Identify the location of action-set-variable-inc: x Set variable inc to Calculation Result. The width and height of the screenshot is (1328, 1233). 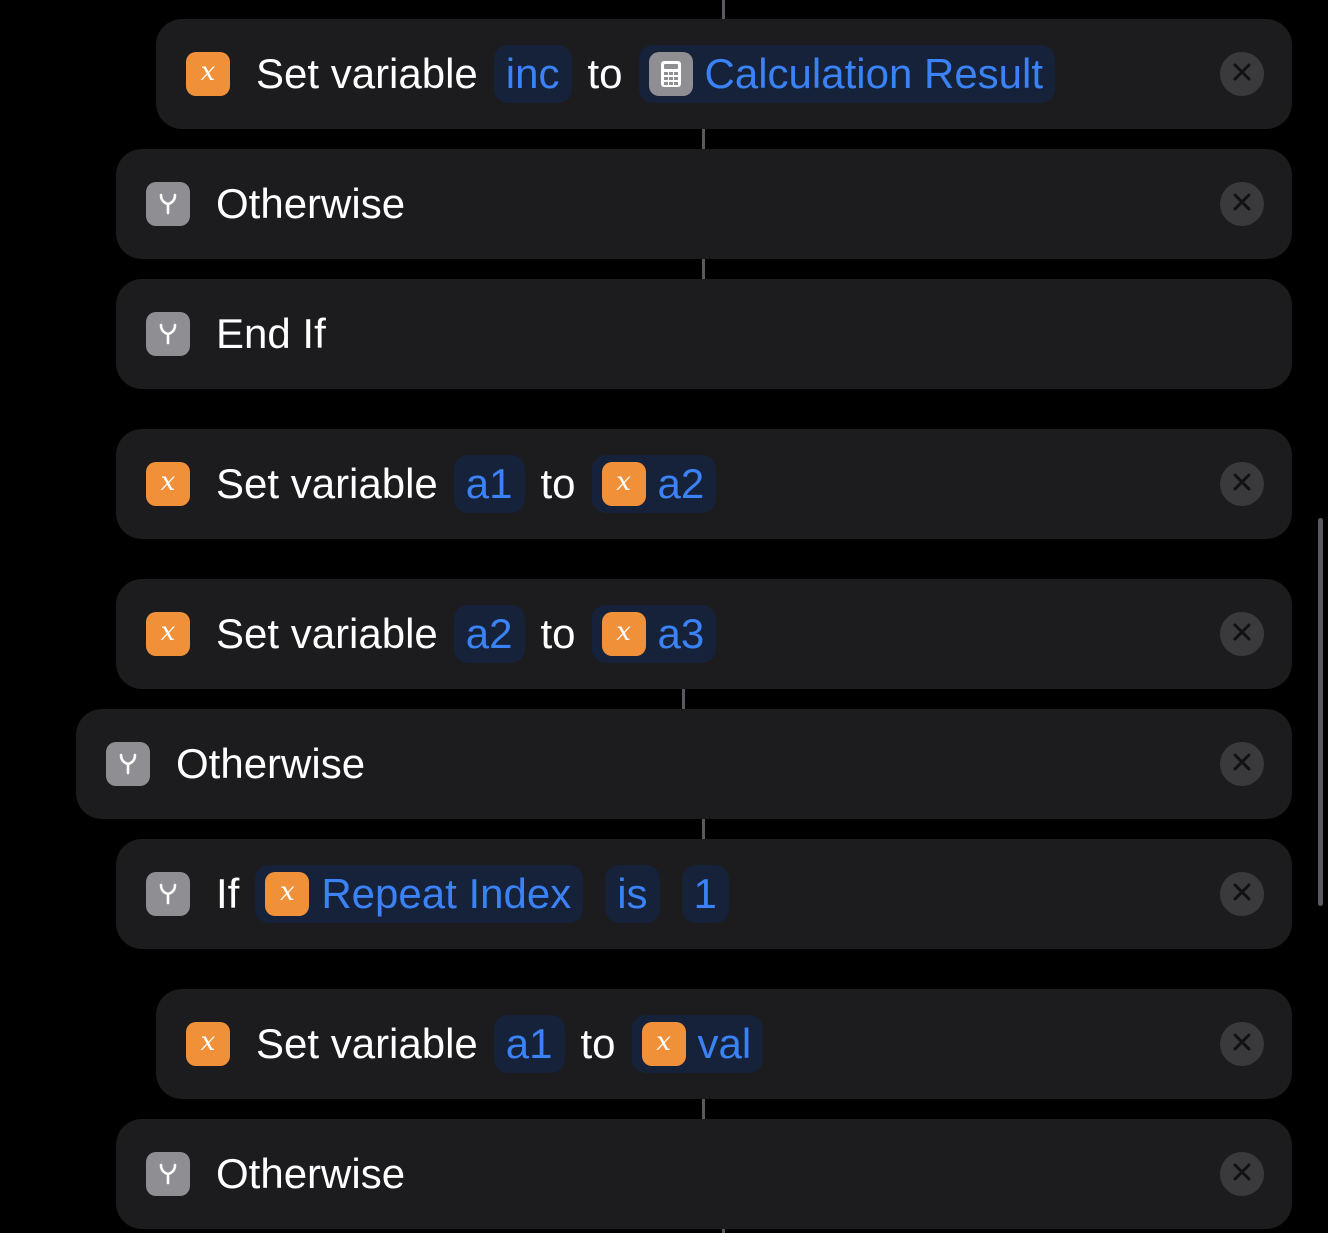
(724, 74).